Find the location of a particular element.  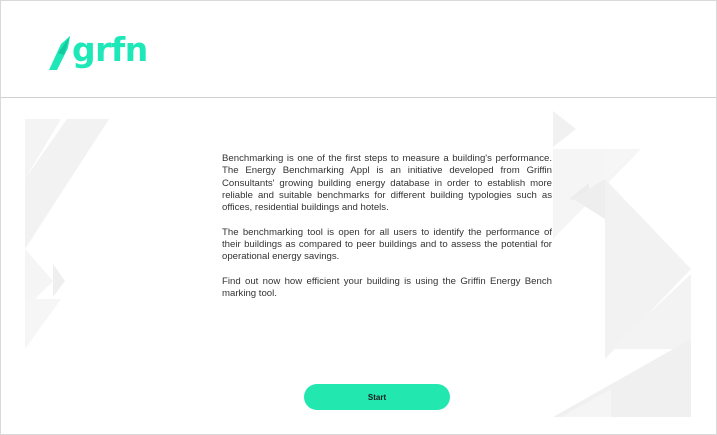

start-button: Start is located at coordinates (377, 397).